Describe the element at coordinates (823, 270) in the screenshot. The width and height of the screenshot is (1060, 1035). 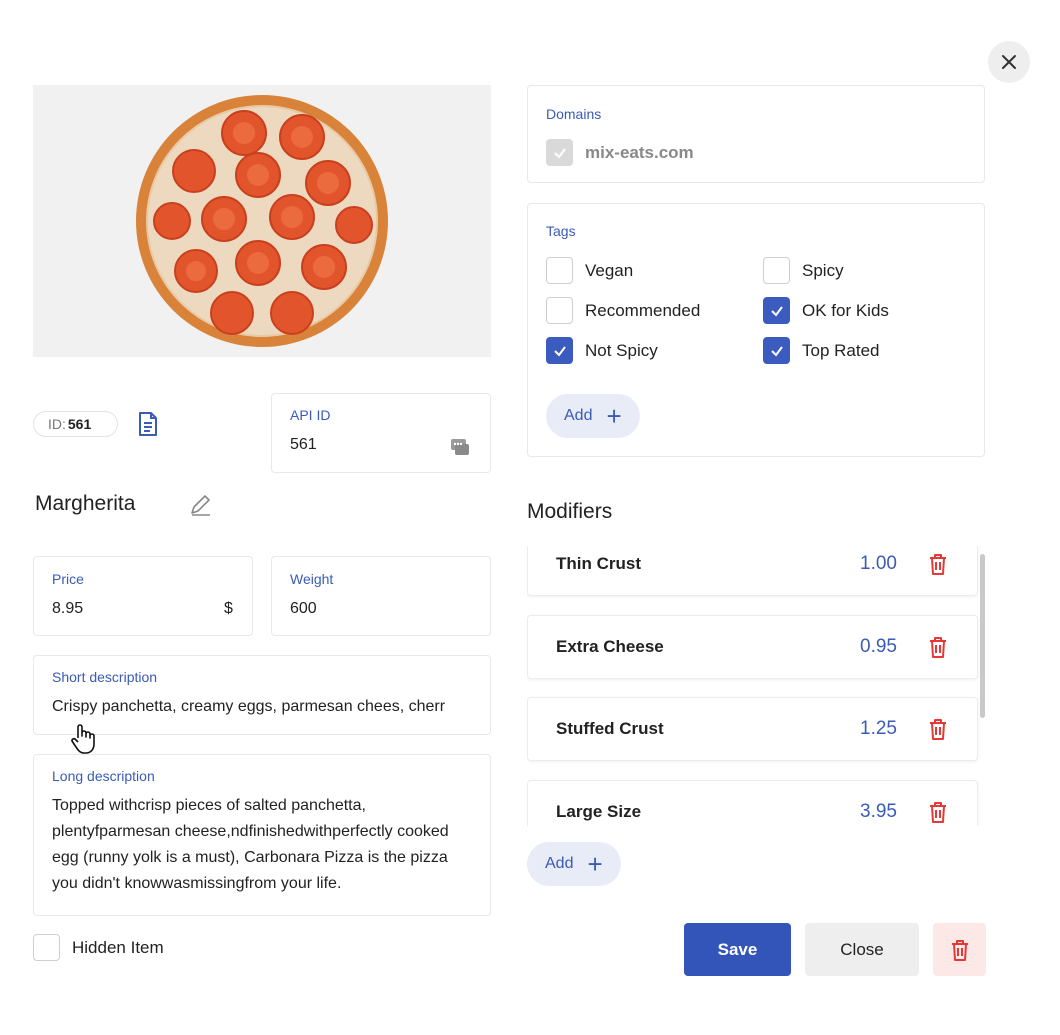
I see `tag-label: Spicy` at that location.